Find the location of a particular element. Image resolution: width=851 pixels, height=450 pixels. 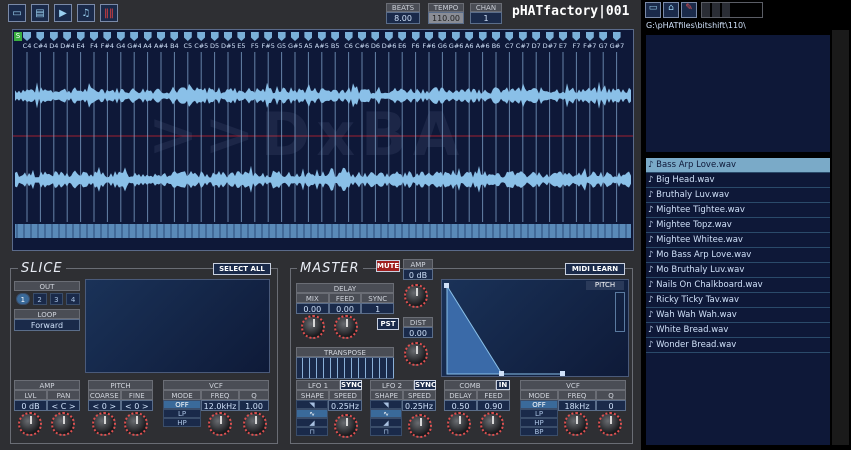

file-item: ♪ Mo Bass Arp Love.wav is located at coordinates (738, 255).